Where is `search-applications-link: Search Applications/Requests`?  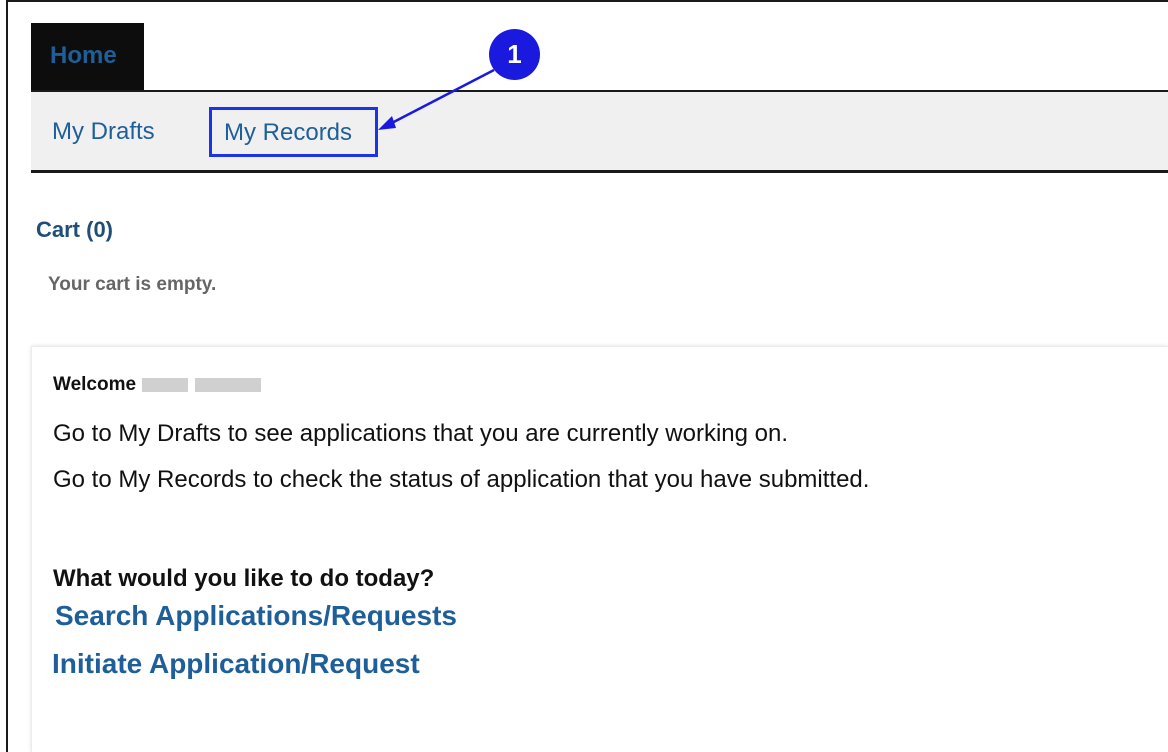 search-applications-link: Search Applications/Requests is located at coordinates (256, 616).